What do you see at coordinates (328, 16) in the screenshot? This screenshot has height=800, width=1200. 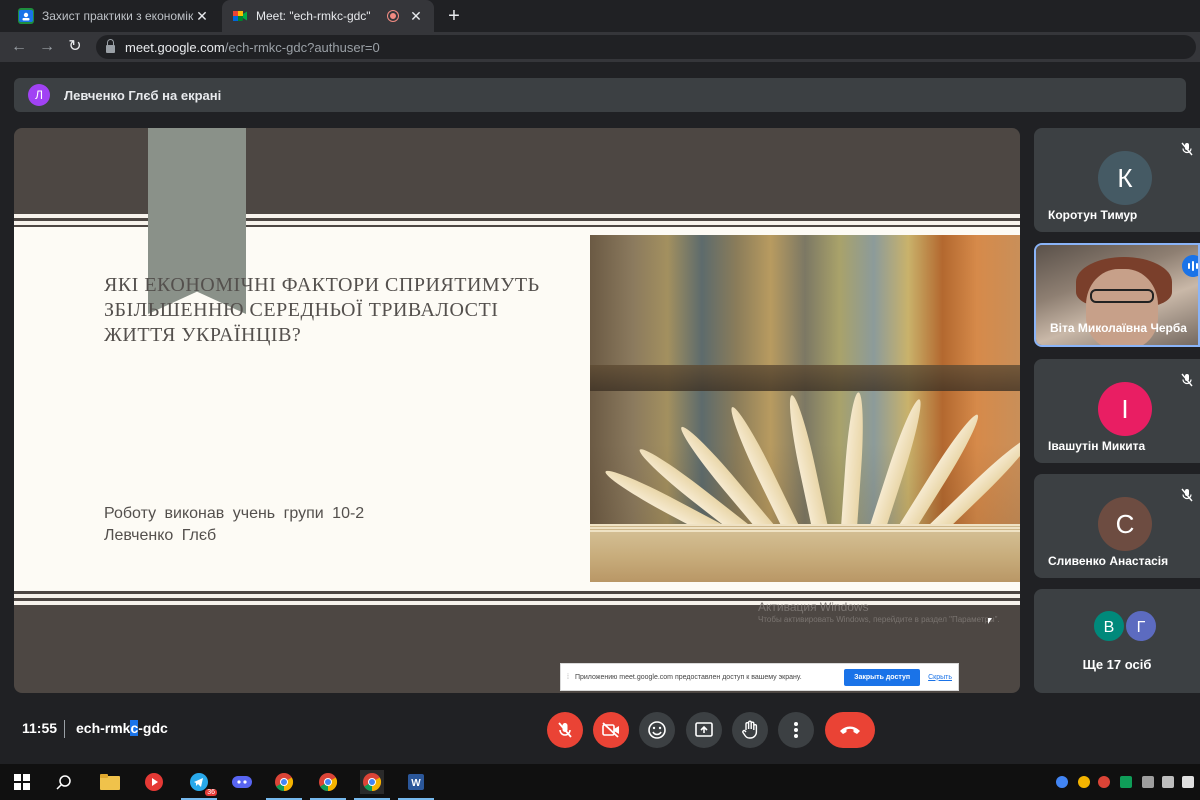 I see `tab-meet: Meet: "ech-rmkc-gdc" ✕` at bounding box center [328, 16].